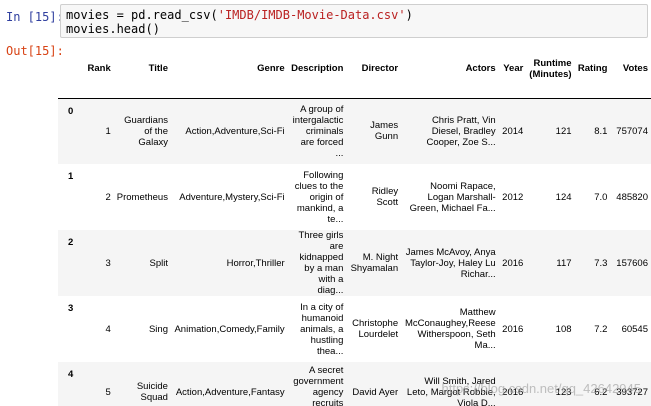 This screenshot has width=651, height=406. Describe the element at coordinates (35, 17) in the screenshot. I see `input-prompt: In [15]:` at that location.